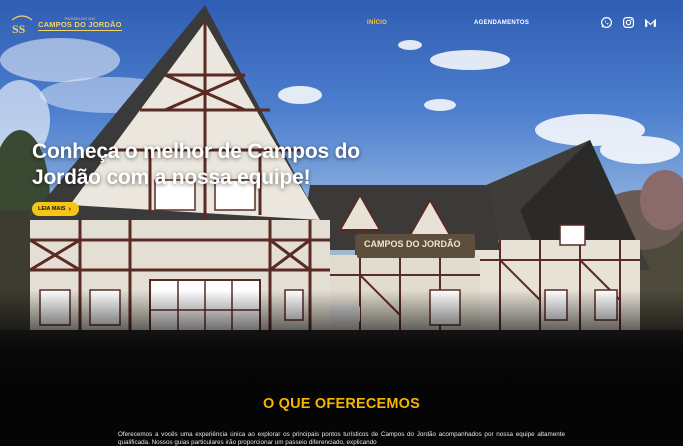  What do you see at coordinates (19, 28) in the screenshot?
I see `svg-text: SS` at bounding box center [19, 28].